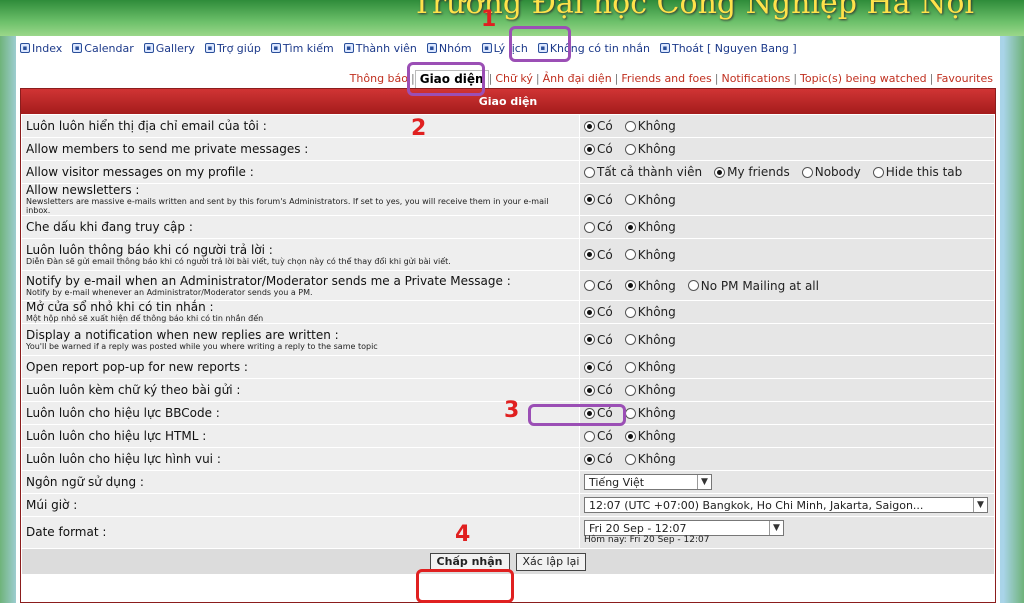 The image size is (1024, 603). I want to click on tab-0: Thông báo, so click(379, 80).